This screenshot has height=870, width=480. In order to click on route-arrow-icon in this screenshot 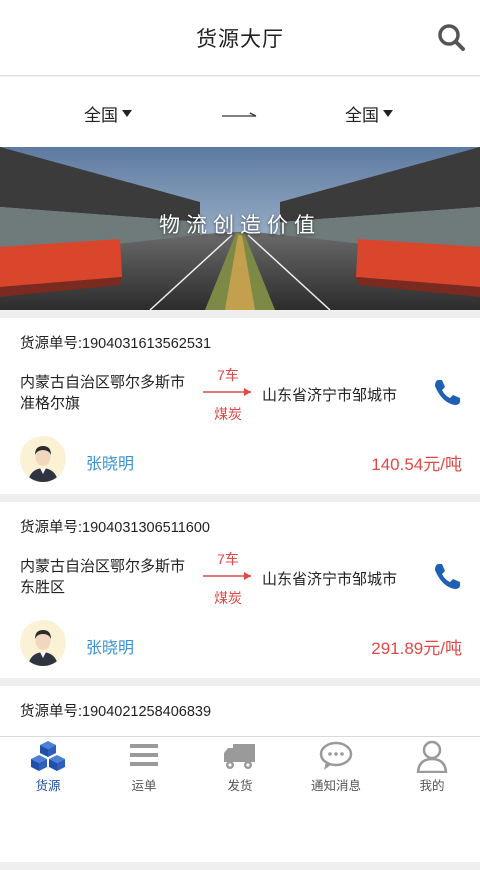, I will do `click(239, 114)`.